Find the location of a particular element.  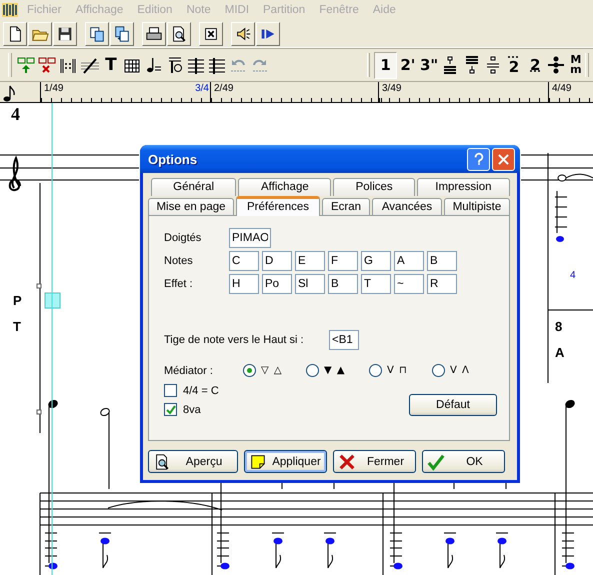

pick-symbol-label: ▼ ▲ is located at coordinates (335, 370).